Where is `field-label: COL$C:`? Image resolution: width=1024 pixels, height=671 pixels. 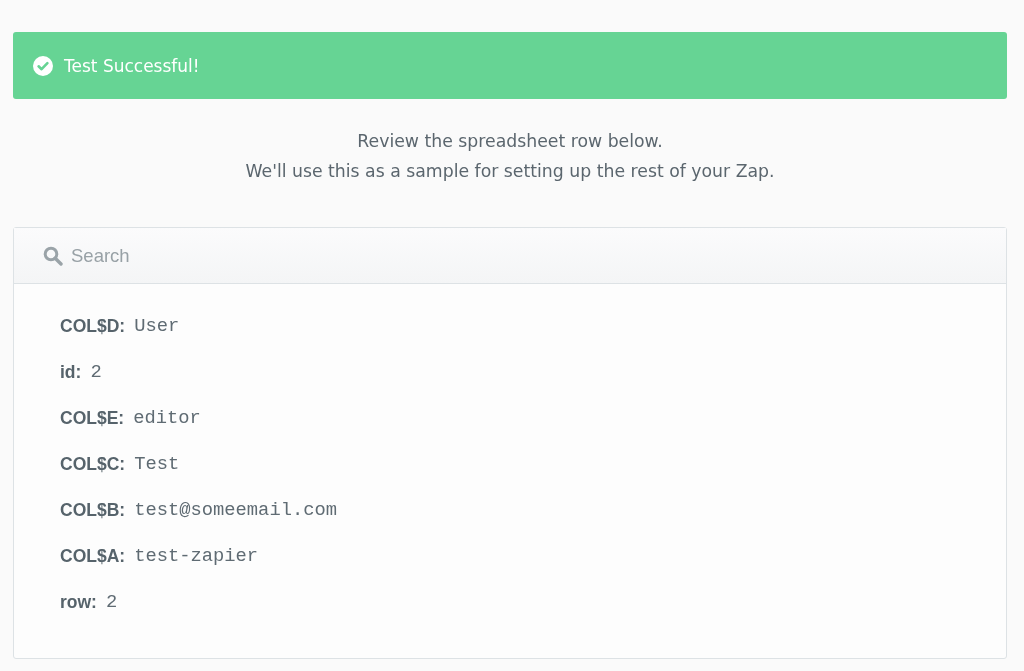 field-label: COL$C: is located at coordinates (93, 464).